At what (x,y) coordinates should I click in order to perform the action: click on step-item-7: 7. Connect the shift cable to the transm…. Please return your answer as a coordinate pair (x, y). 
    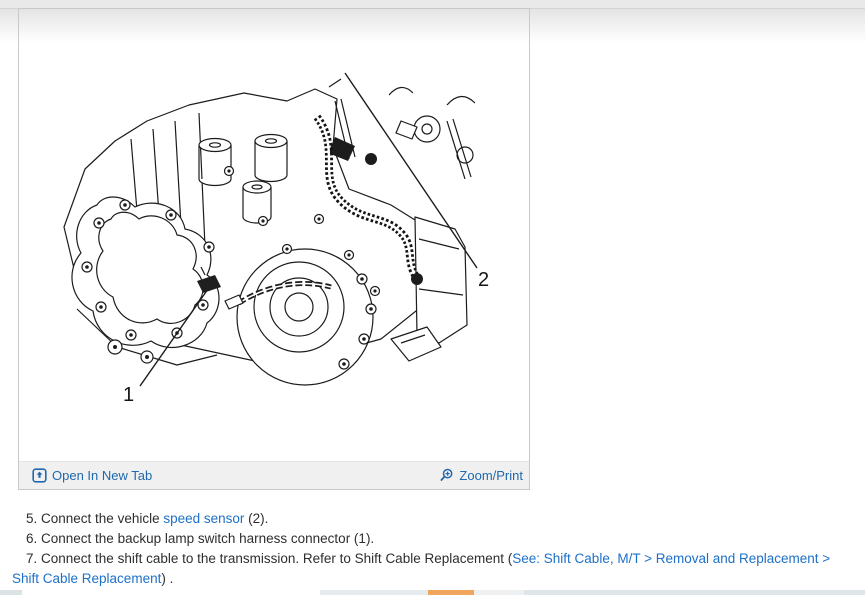
    Looking at the image, I should click on (432, 569).